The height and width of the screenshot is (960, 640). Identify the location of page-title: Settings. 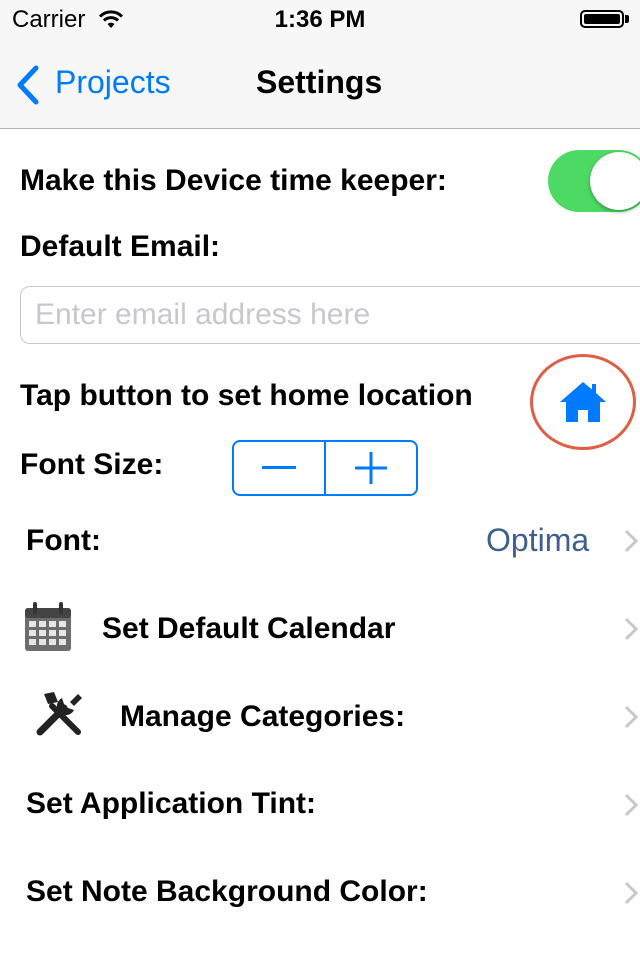
(319, 82).